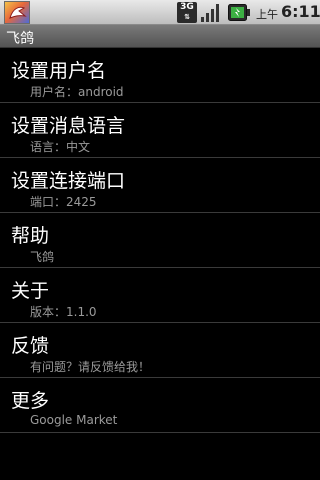 Image resolution: width=320 pixels, height=480 pixels. What do you see at coordinates (210, 13) in the screenshot?
I see `signal-strength-icon` at bounding box center [210, 13].